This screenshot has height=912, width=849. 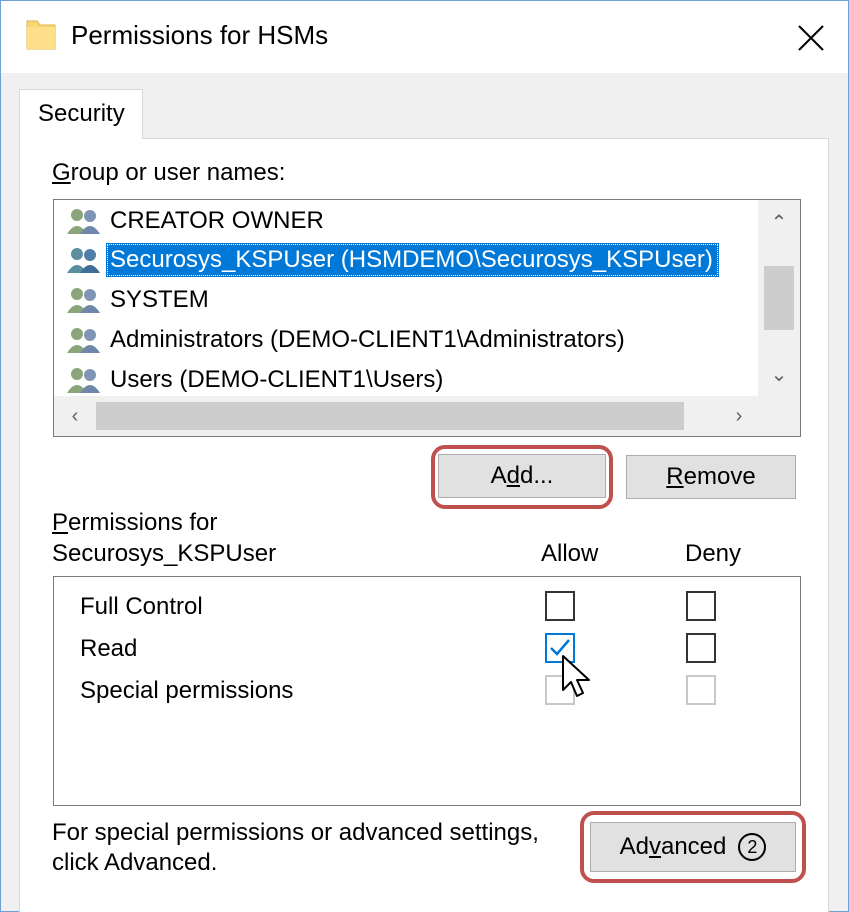 I want to click on horizontal-scrollbar: ‹ ›, so click(x=427, y=416).